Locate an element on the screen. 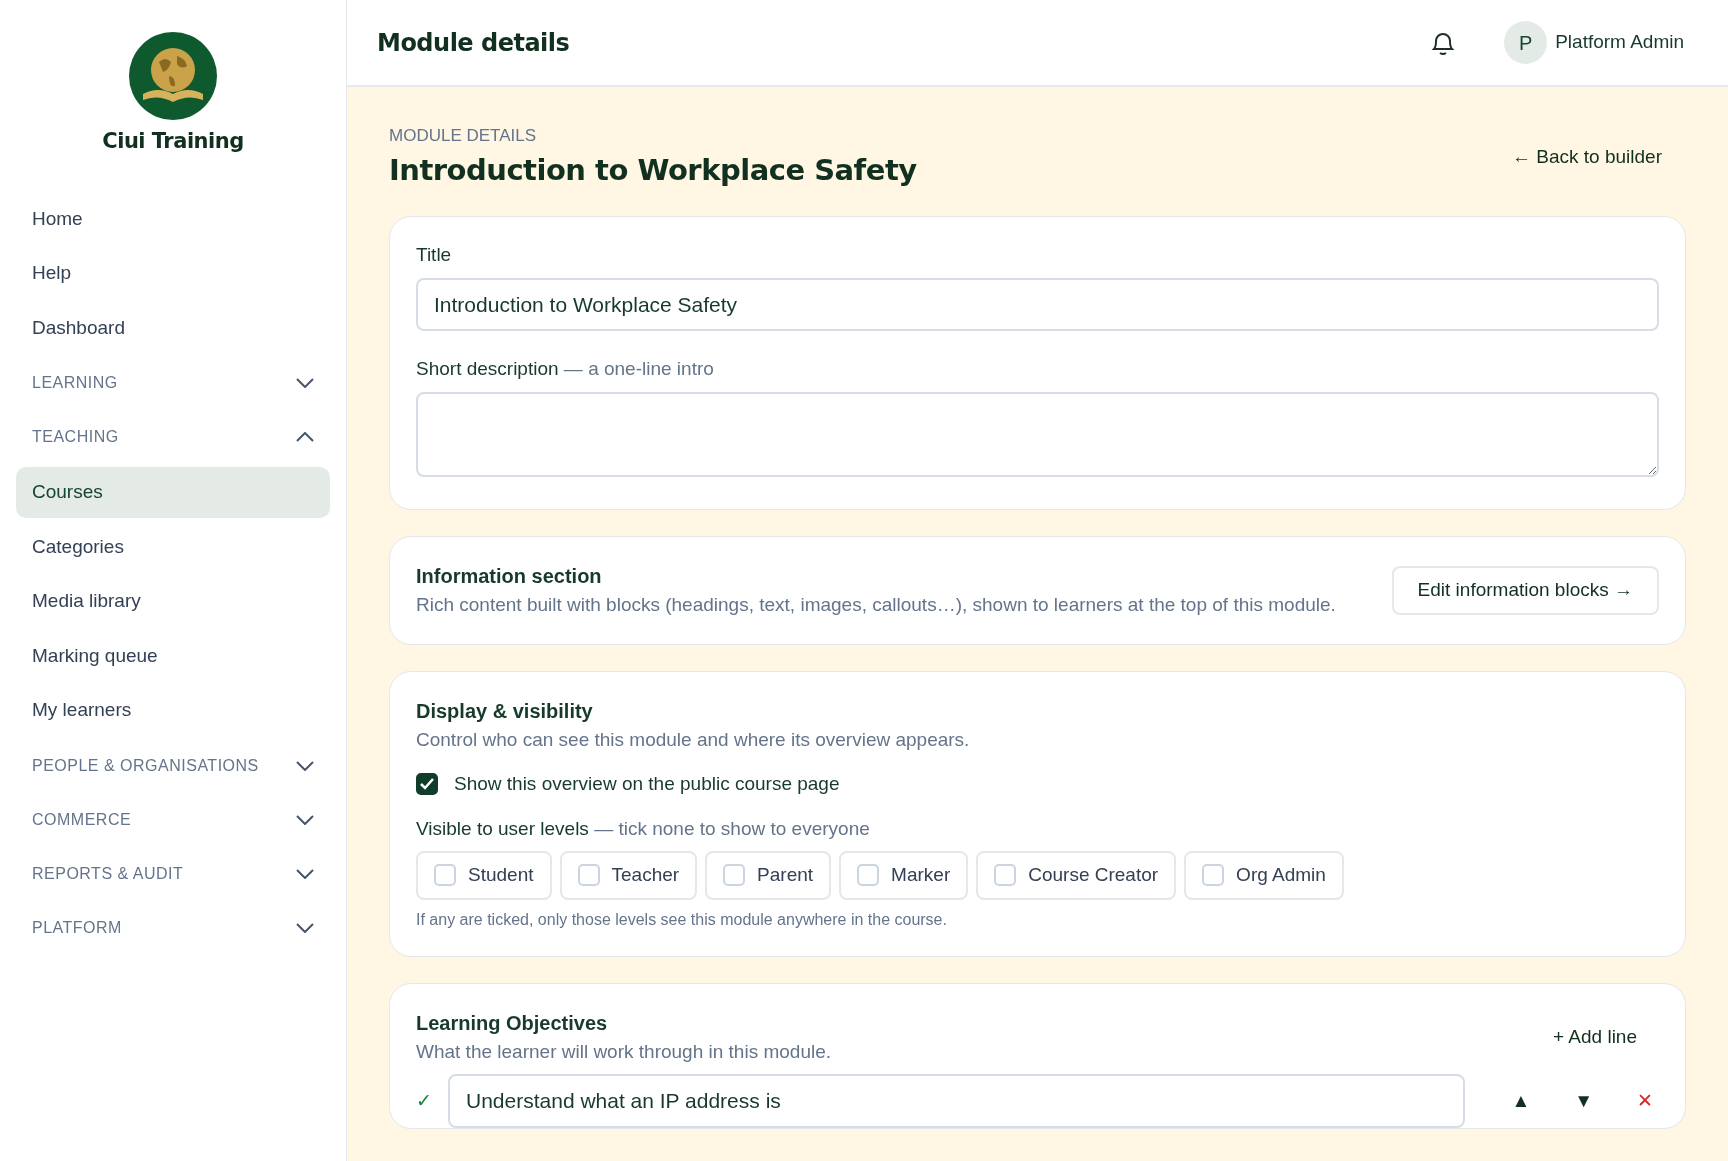  brand-name: Ciui Training is located at coordinates (173, 141).